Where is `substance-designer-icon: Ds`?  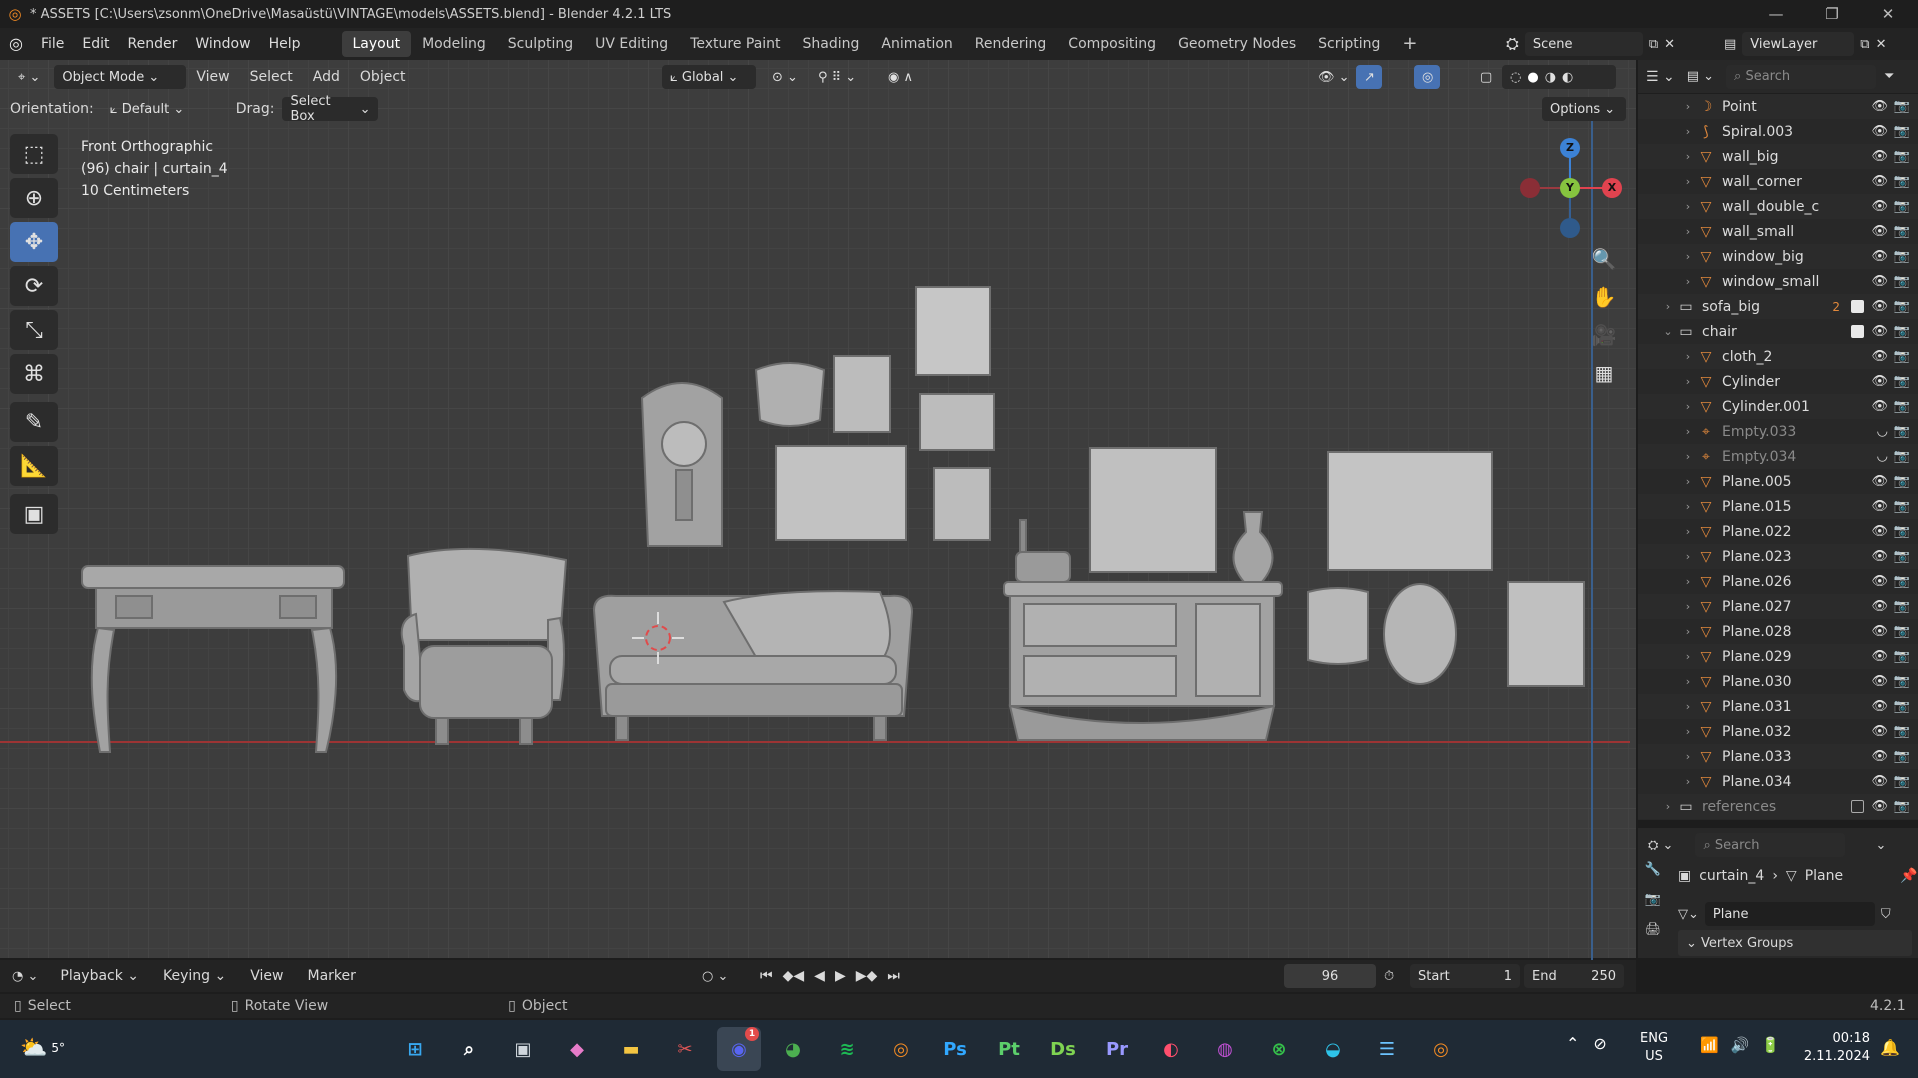
substance-designer-icon: Ds is located at coordinates (1063, 1049).